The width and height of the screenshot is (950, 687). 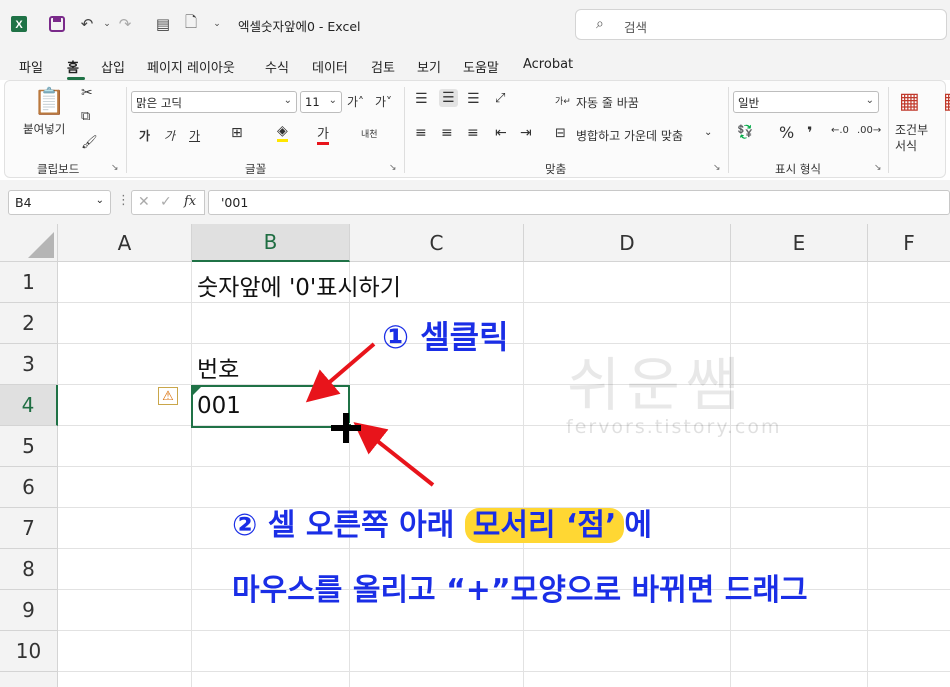 I want to click on crosshair-cursor-icon, so click(x=346, y=428).